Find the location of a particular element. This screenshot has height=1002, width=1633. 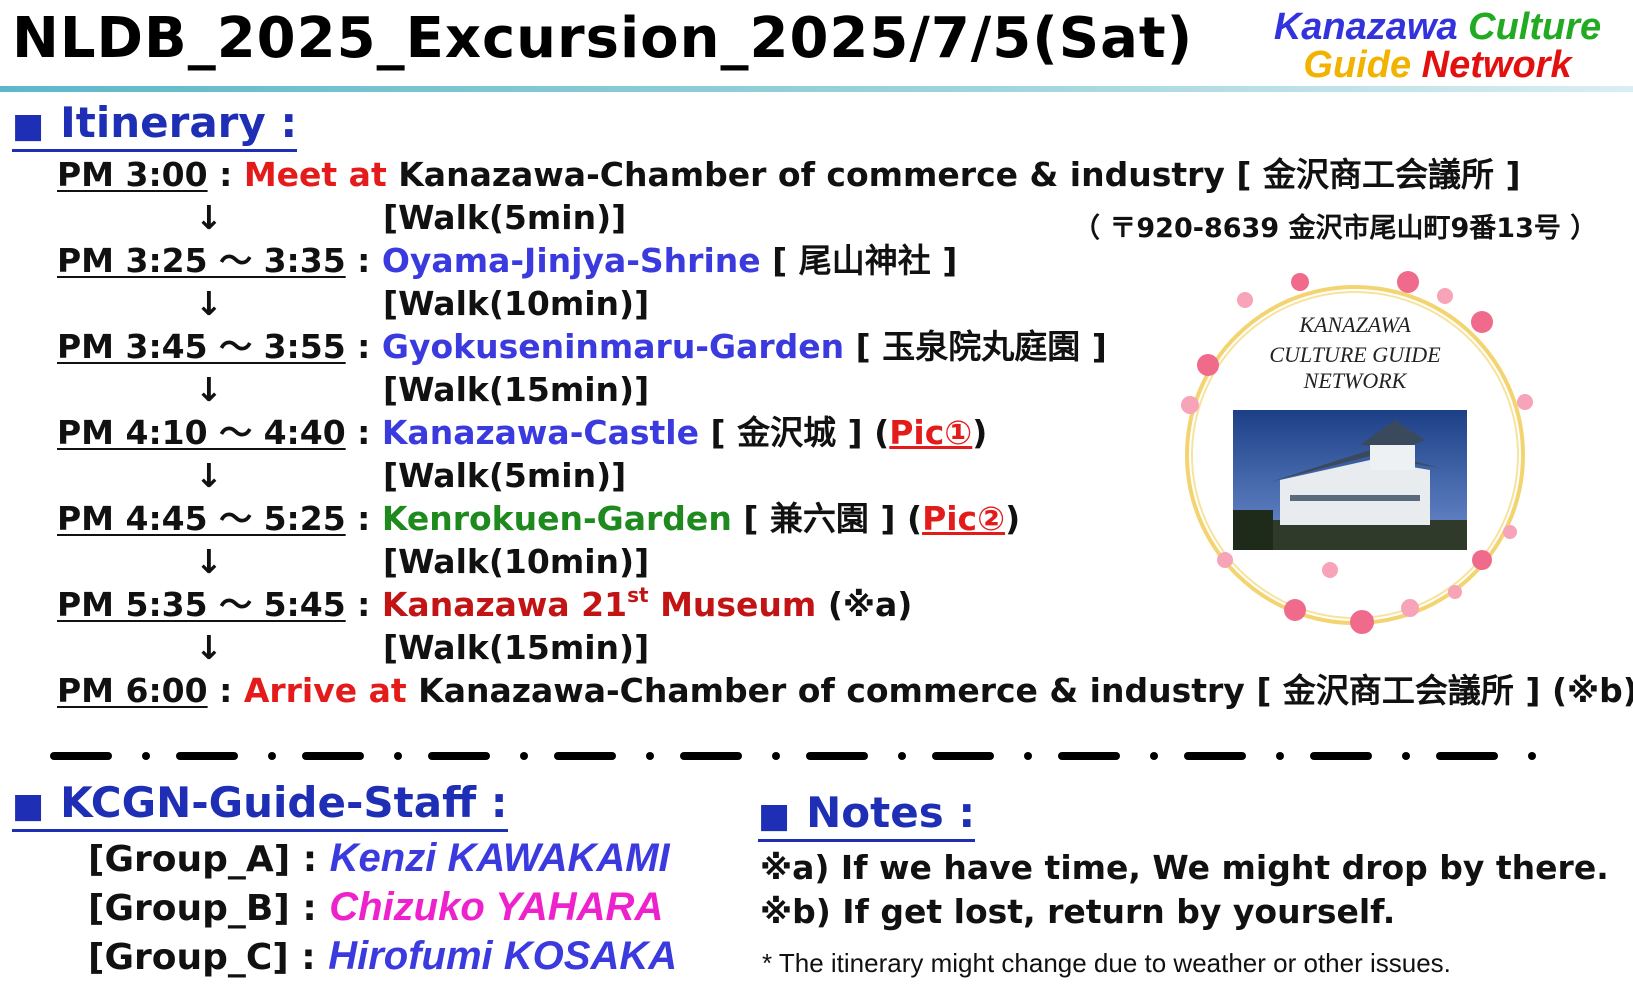

stop-prefix: Arrive at is located at coordinates (325, 690).